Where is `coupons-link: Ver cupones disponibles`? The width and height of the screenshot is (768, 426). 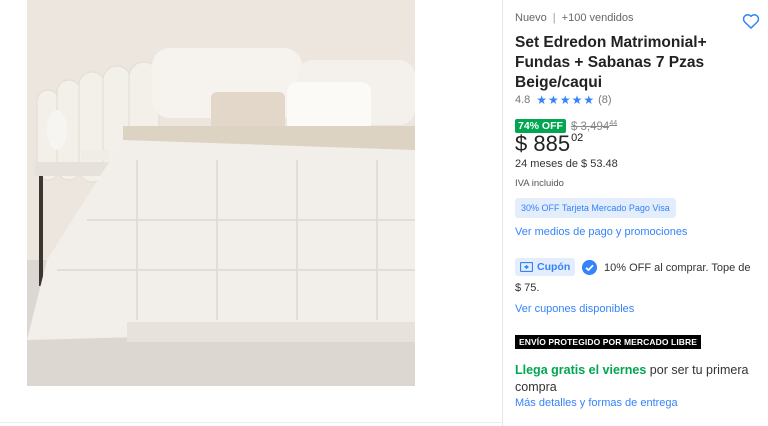
coupons-link: Ver cupones disponibles is located at coordinates (574, 309).